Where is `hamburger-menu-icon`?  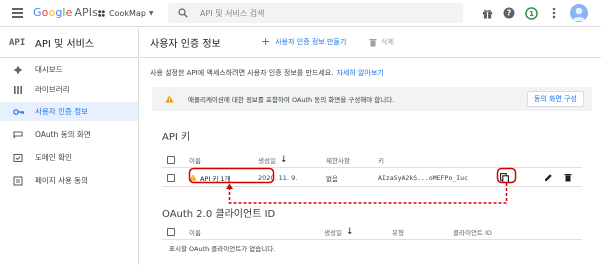
hamburger-menu-icon is located at coordinates (17, 13).